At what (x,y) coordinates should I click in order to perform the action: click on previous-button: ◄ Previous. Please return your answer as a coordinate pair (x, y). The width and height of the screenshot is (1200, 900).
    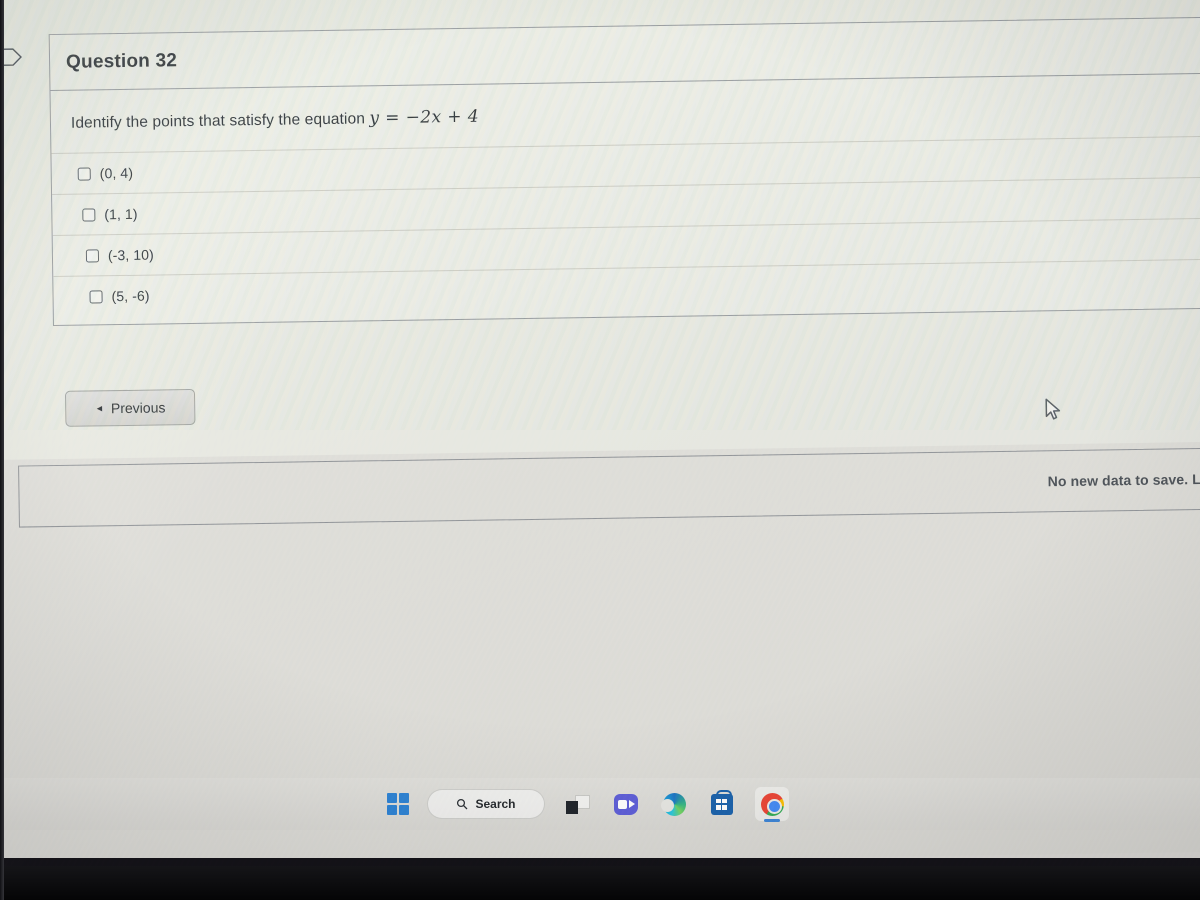
    Looking at the image, I should click on (130, 407).